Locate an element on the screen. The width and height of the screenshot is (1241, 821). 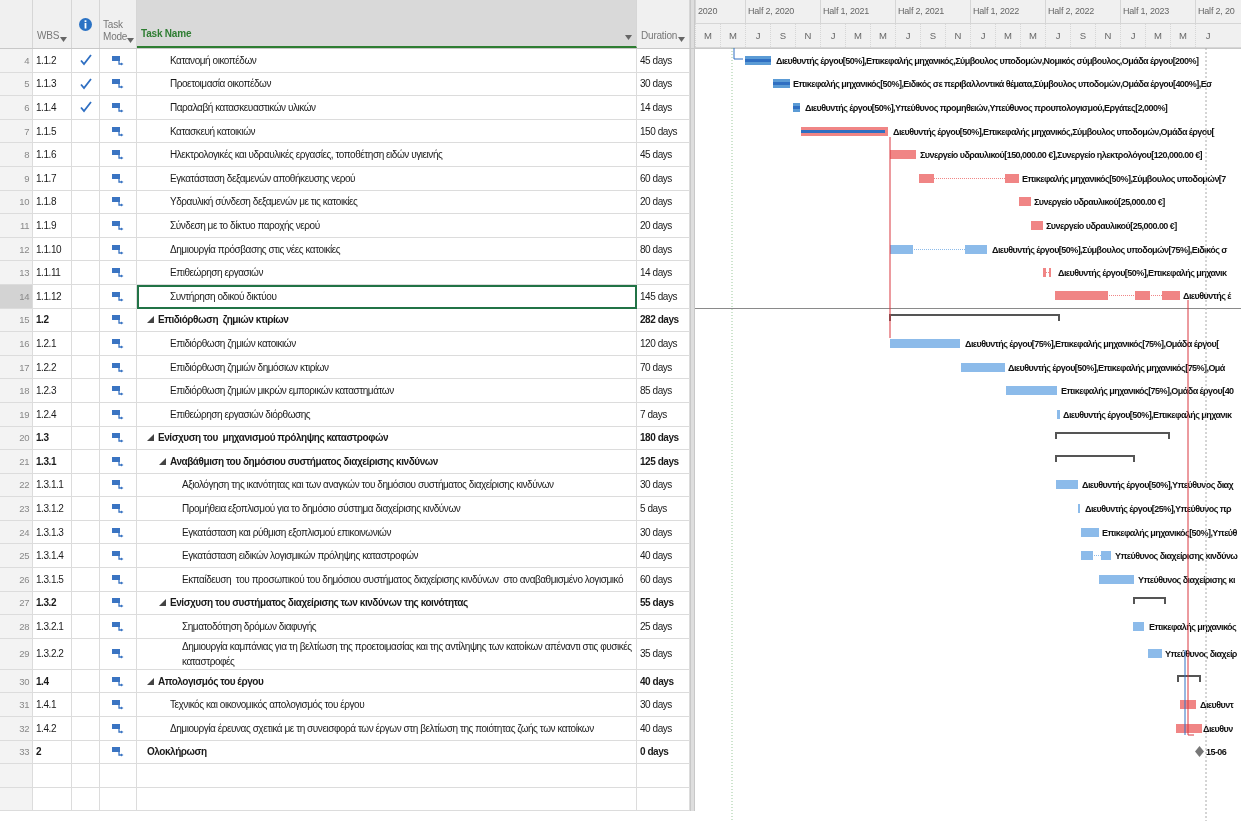
row-number-cell: 11 is located at coordinates (16, 226).